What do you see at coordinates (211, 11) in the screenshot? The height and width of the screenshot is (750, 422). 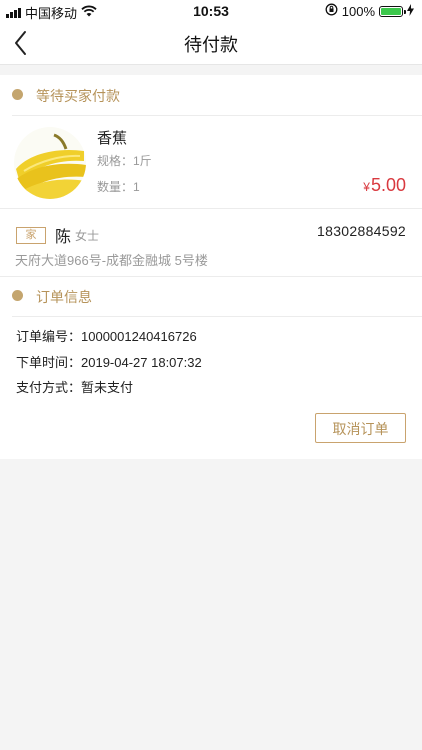 I see `status-bar: 中国移动 10:53 100%` at bounding box center [211, 11].